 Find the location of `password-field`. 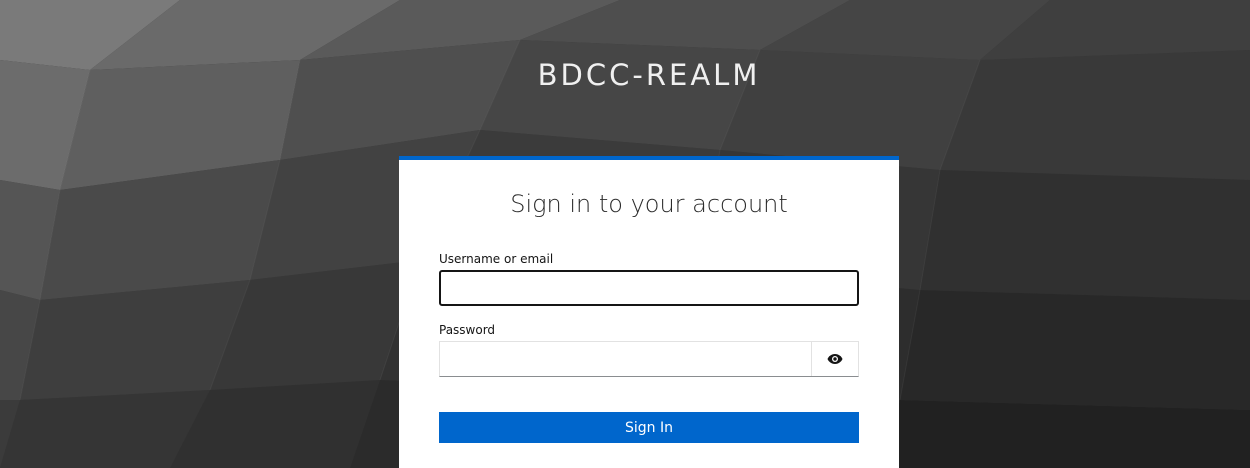

password-field is located at coordinates (649, 359).